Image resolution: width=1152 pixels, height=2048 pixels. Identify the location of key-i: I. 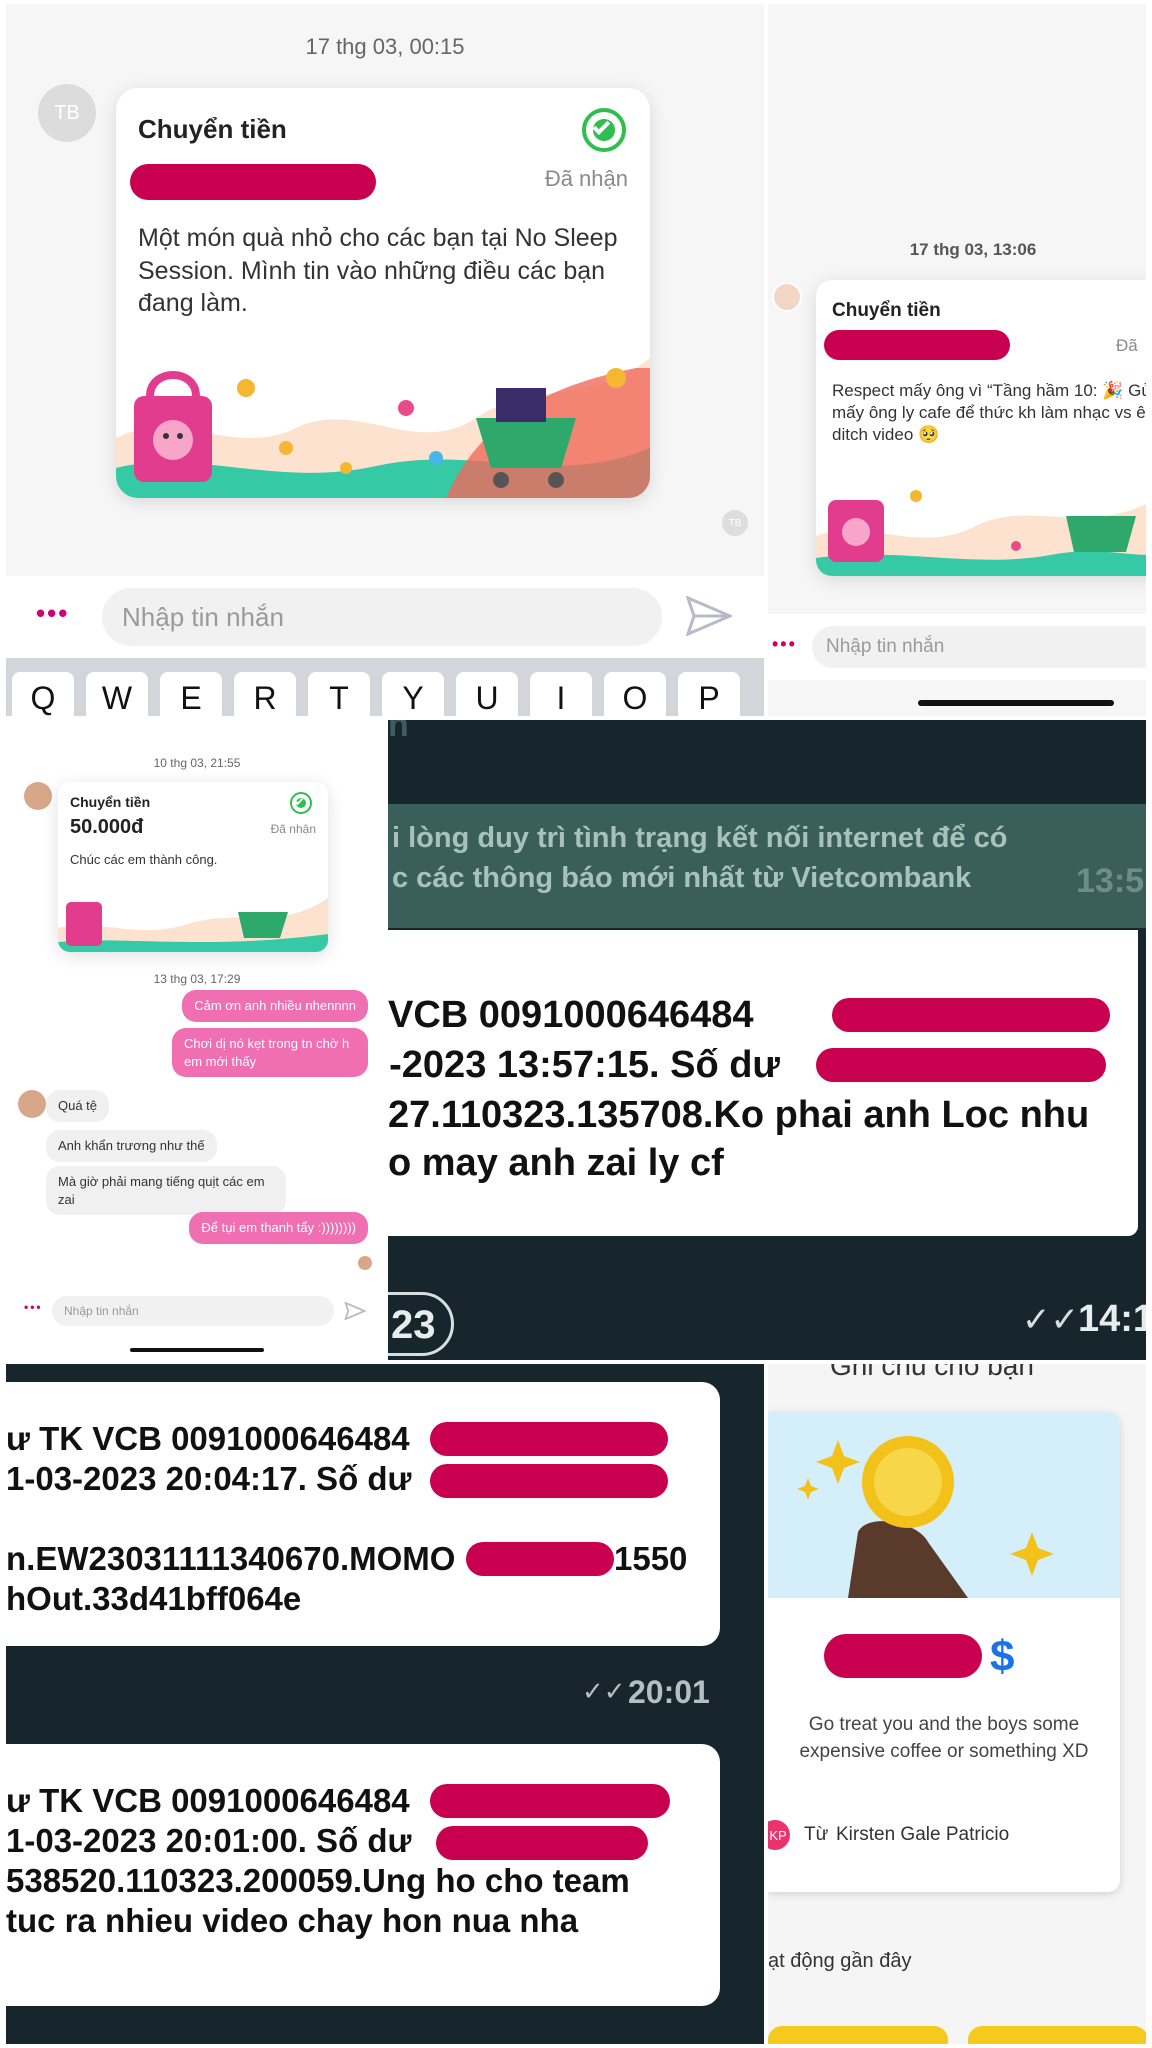
(561, 694).